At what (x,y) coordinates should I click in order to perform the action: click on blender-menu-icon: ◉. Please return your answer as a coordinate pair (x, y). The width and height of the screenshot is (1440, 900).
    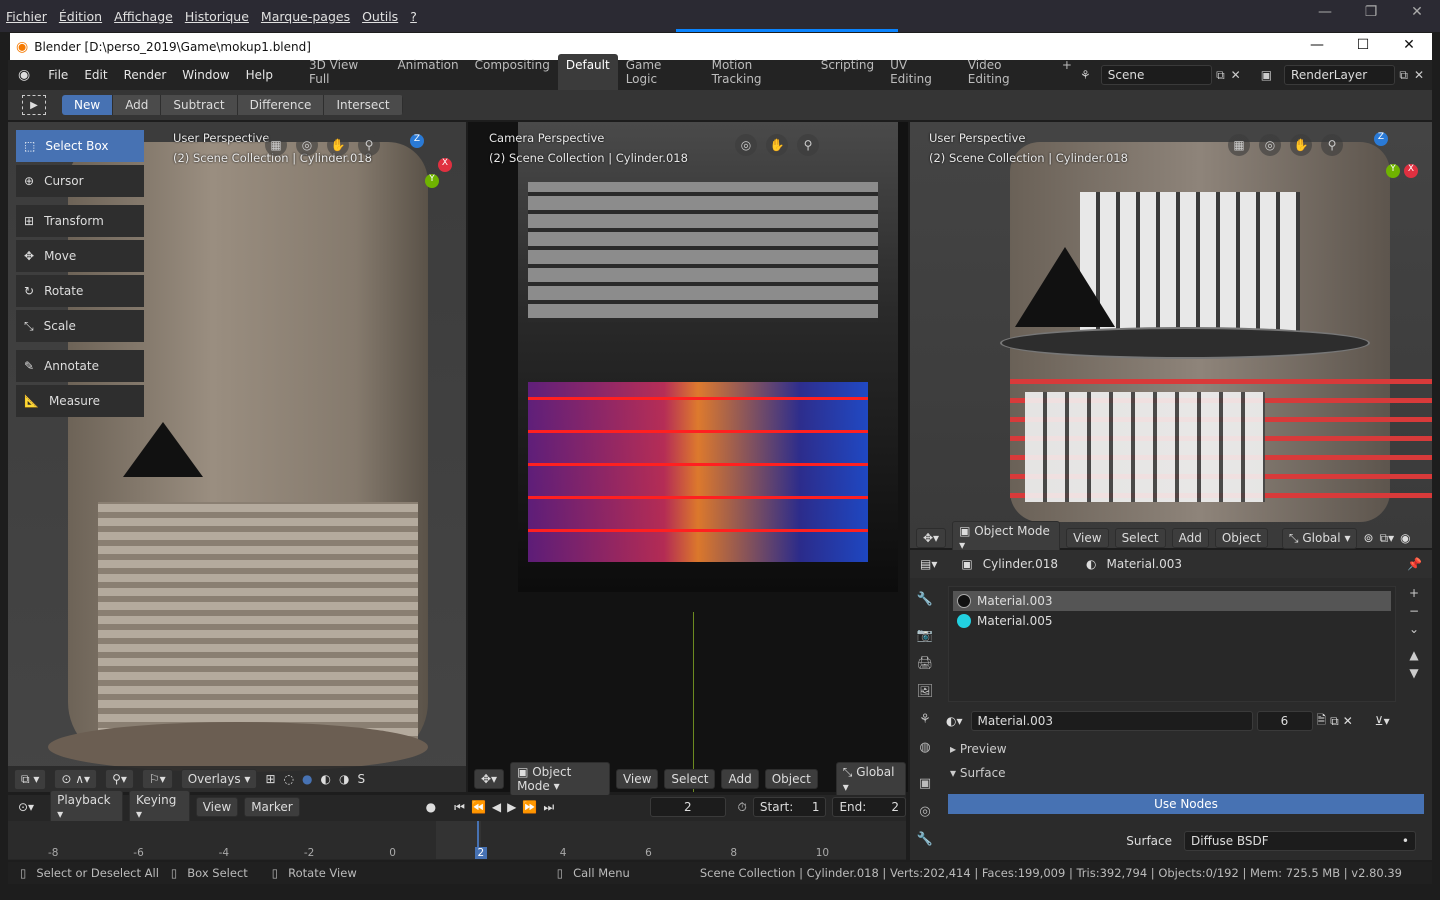
    Looking at the image, I should click on (24, 75).